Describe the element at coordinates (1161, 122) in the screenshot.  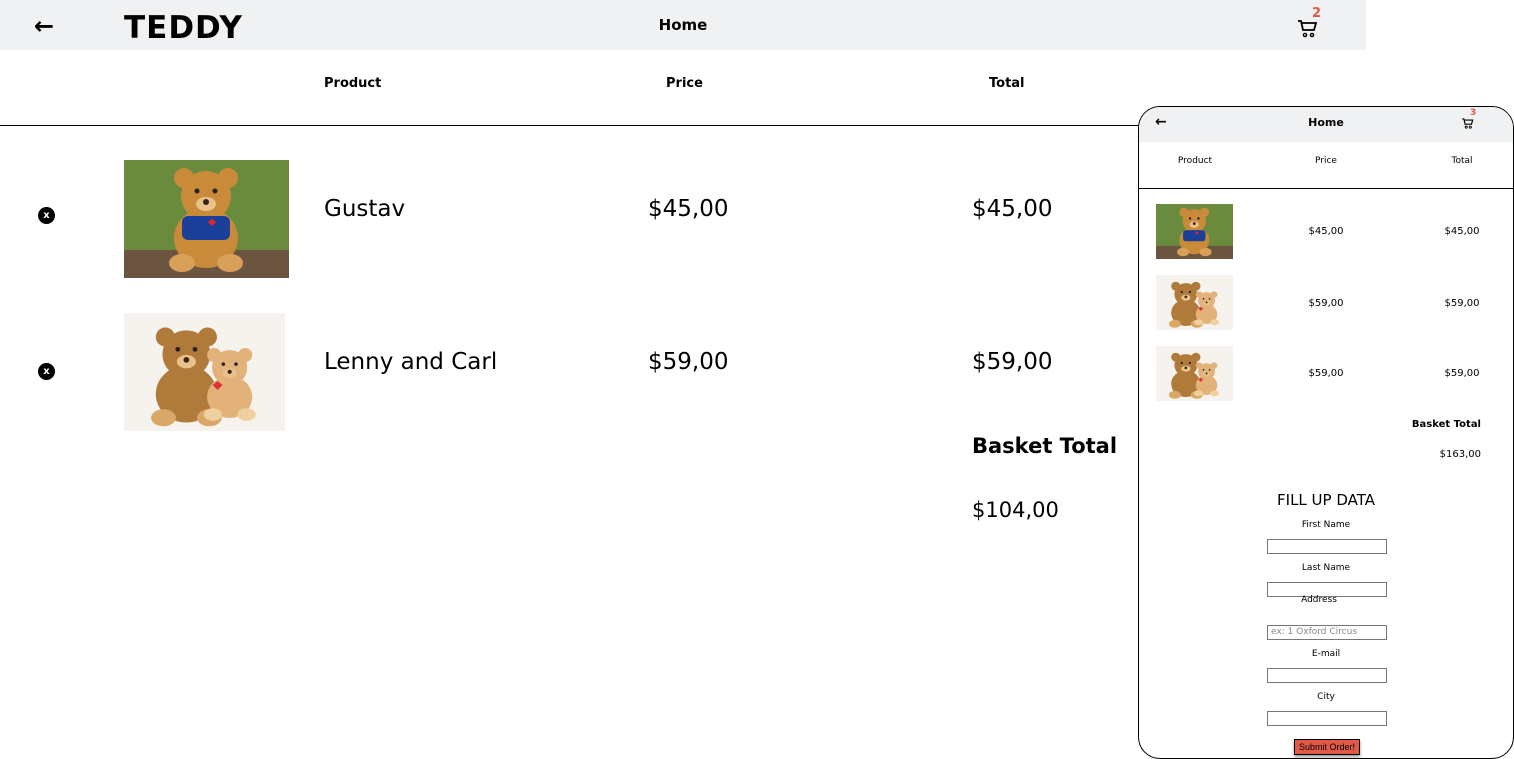
I see `mobile-back-arrow-icon: ←` at that location.